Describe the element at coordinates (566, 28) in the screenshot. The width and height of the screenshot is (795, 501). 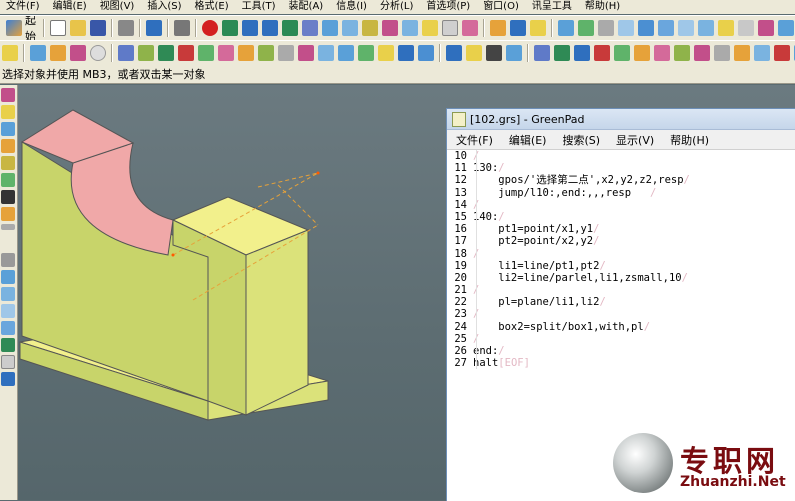
I see `cube-blue-icon` at that location.